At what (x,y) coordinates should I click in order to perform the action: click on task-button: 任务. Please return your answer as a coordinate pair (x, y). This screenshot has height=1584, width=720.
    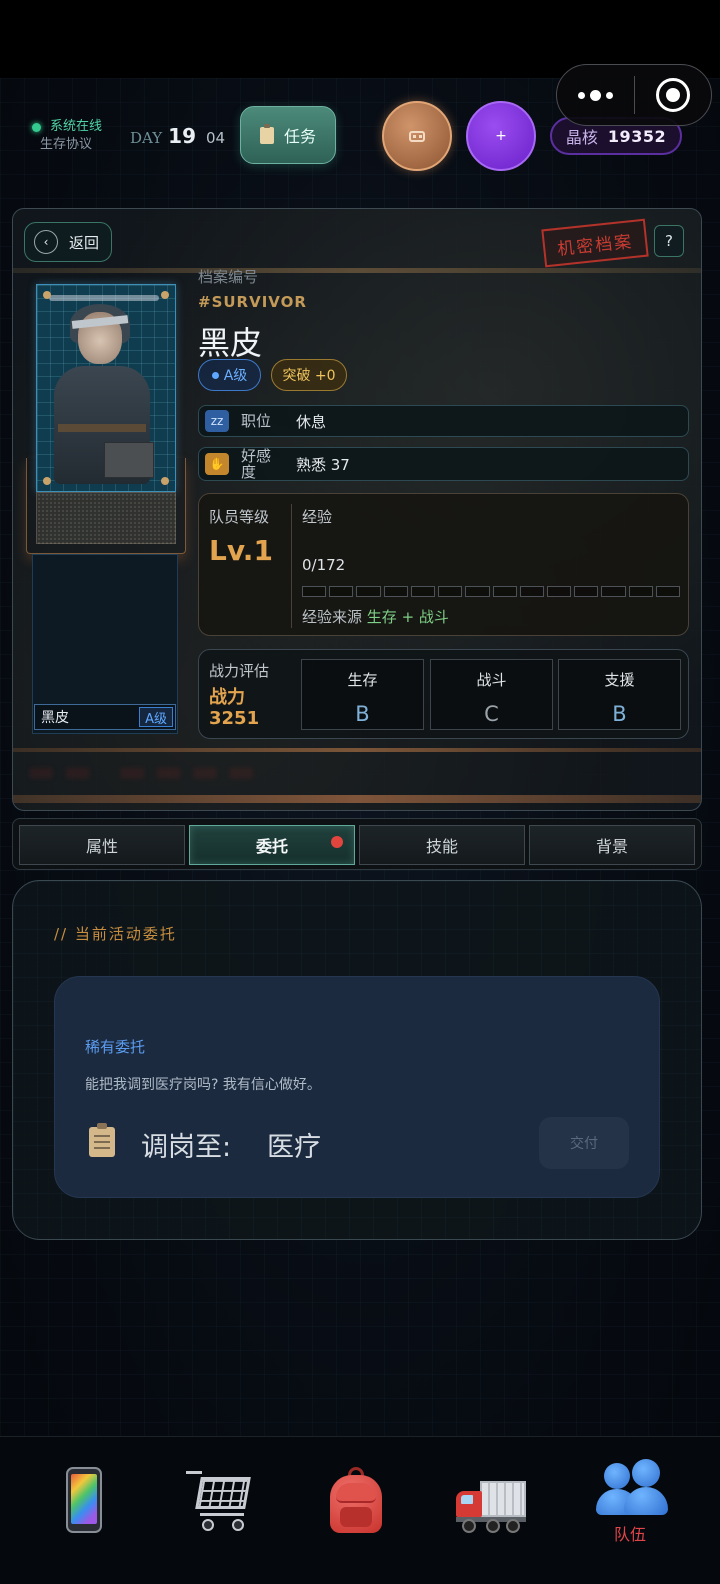
    Looking at the image, I should click on (288, 135).